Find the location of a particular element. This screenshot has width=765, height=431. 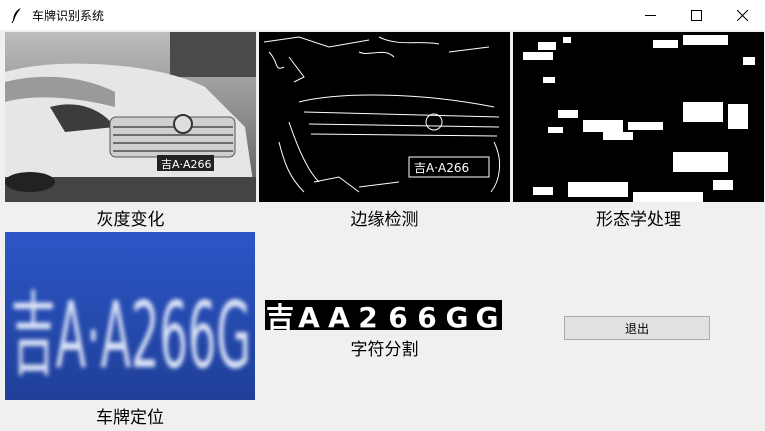

exit-button: 退出 is located at coordinates (637, 328).